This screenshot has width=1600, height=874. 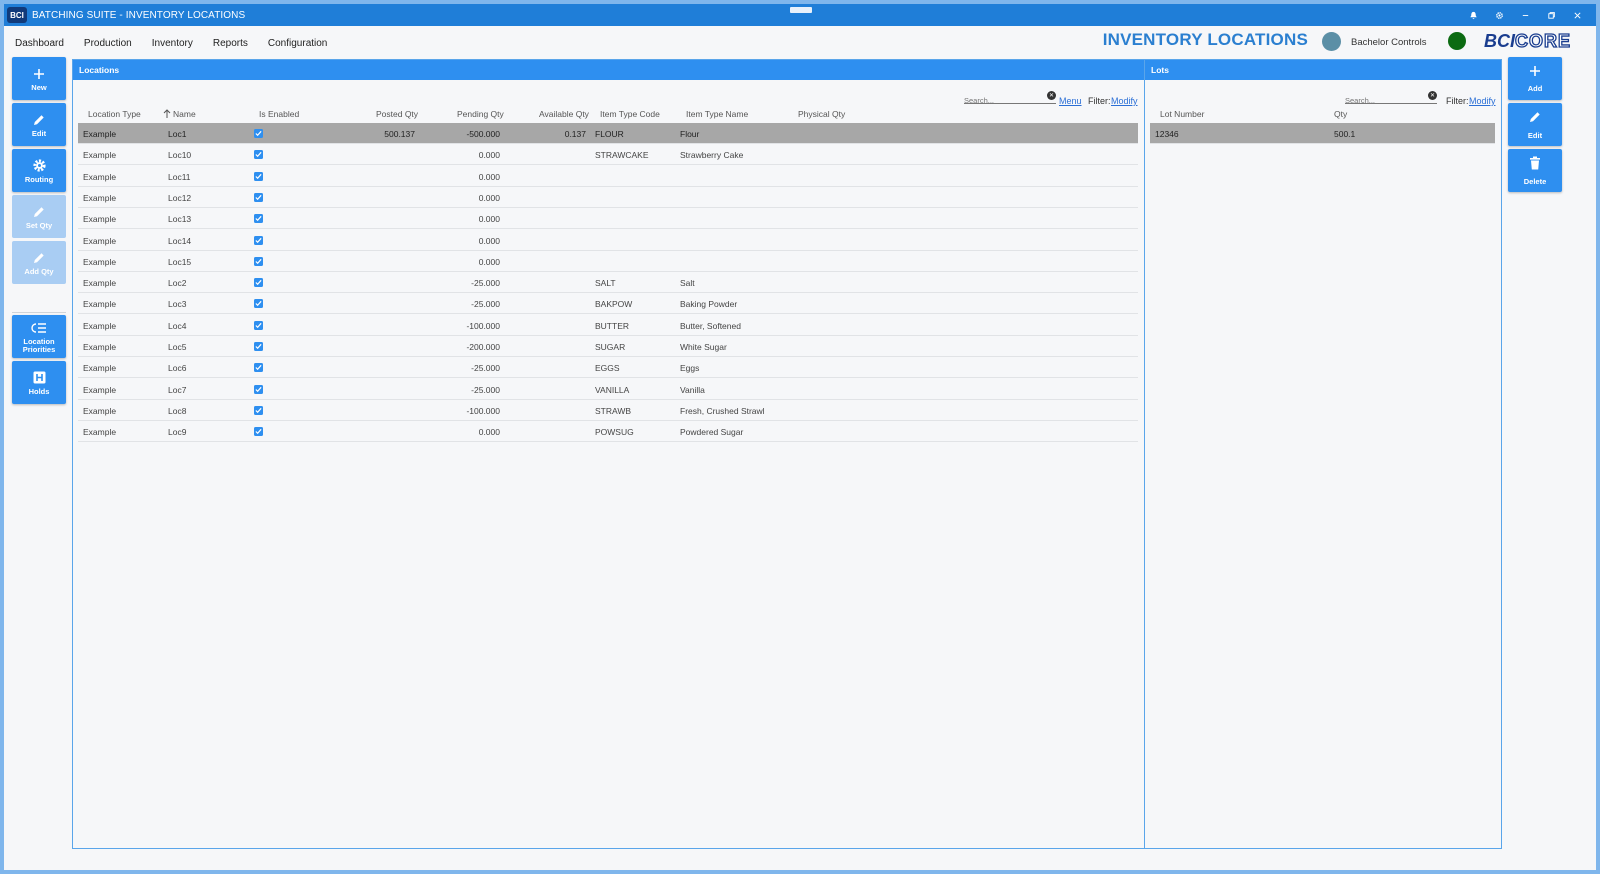 What do you see at coordinates (480, 114) in the screenshot?
I see `column-header-pending-qty: Pending Qty` at bounding box center [480, 114].